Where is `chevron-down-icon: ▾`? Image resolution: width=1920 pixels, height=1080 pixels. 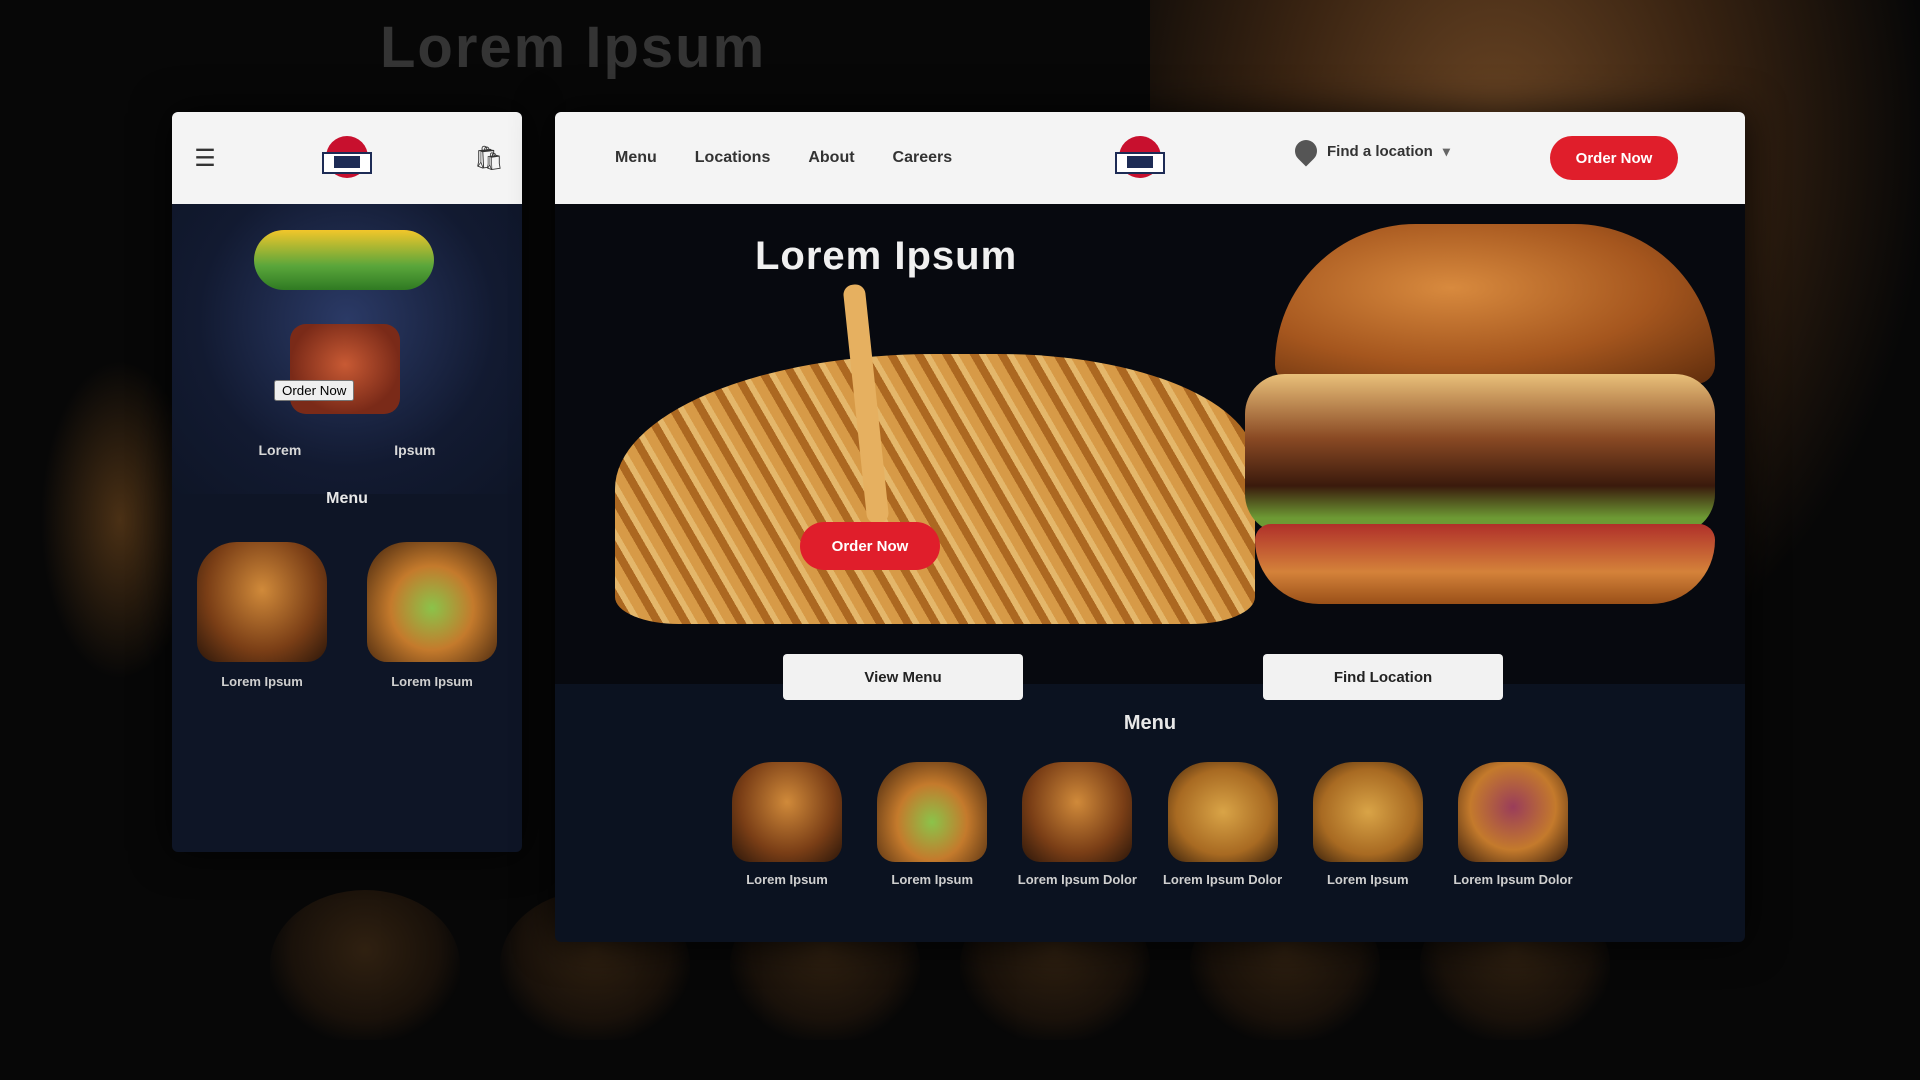
chevron-down-icon: ▾ is located at coordinates (1446, 150).